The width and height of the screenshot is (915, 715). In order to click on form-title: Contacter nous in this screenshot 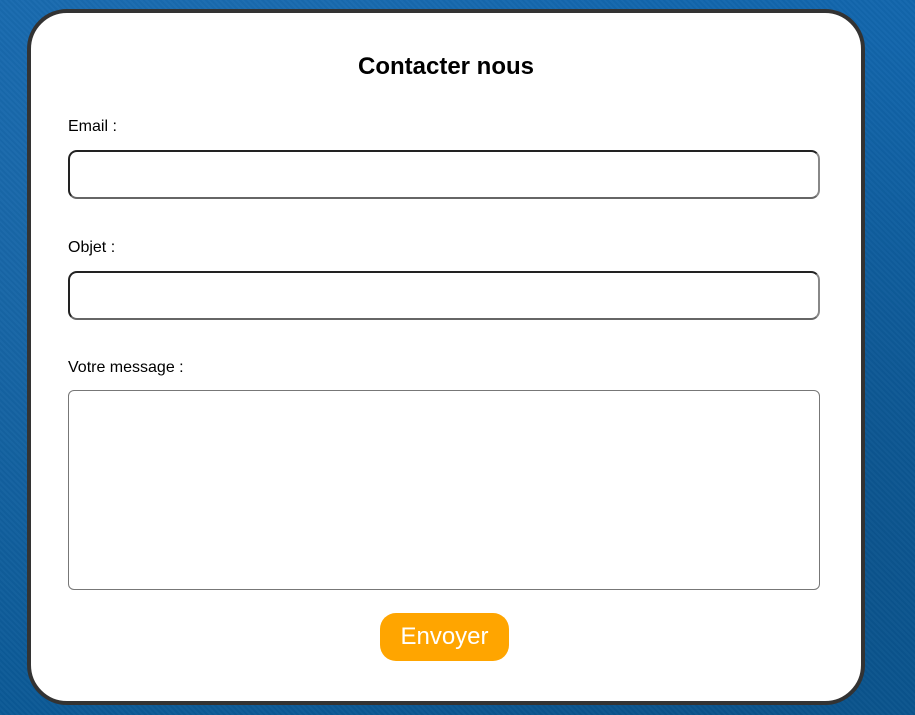, I will do `click(445, 66)`.